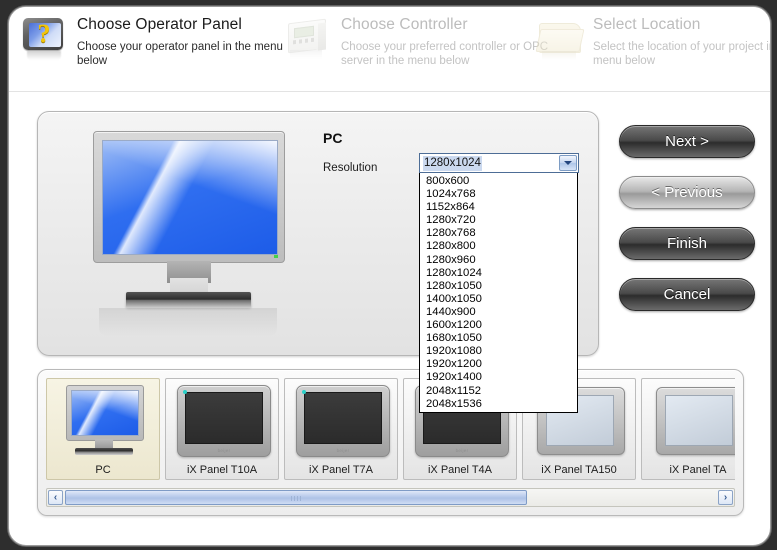  I want to click on gallery-item-label: iX Panel T7A, so click(340, 470).